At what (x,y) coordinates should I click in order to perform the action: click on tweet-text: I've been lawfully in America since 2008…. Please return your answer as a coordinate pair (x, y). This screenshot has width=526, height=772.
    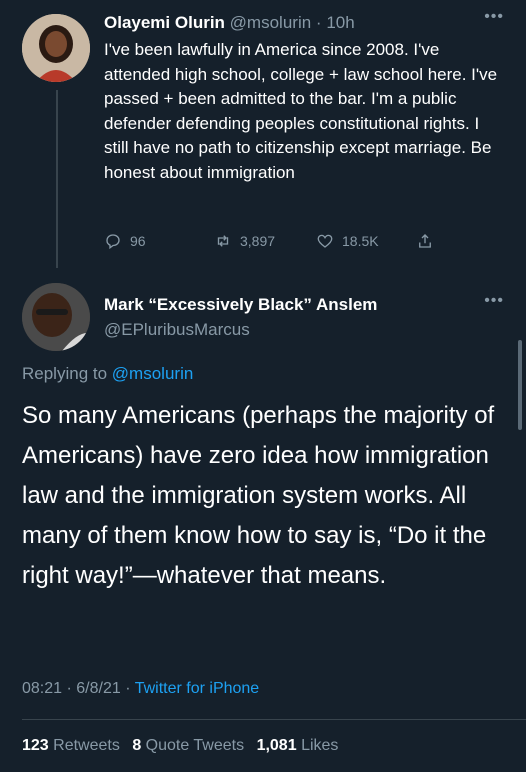
    Looking at the image, I should click on (301, 111).